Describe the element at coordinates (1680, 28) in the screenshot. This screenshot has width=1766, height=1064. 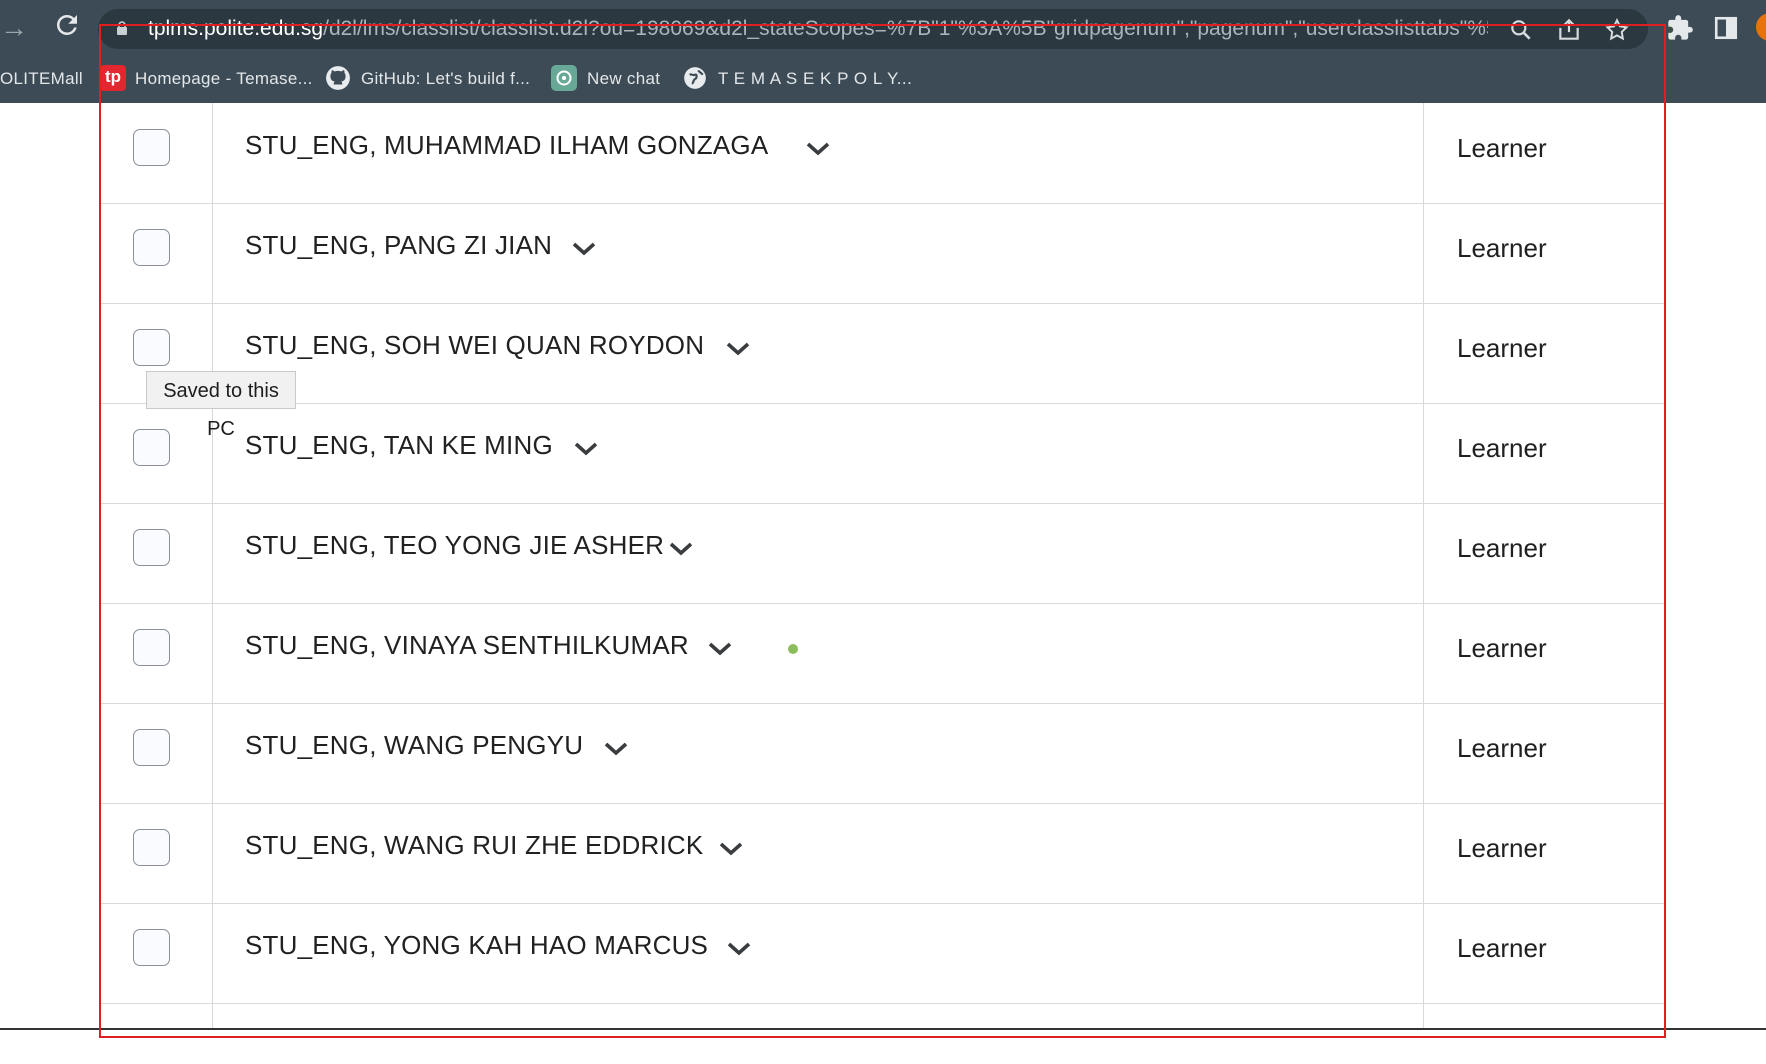
I see `extensions-icon` at that location.